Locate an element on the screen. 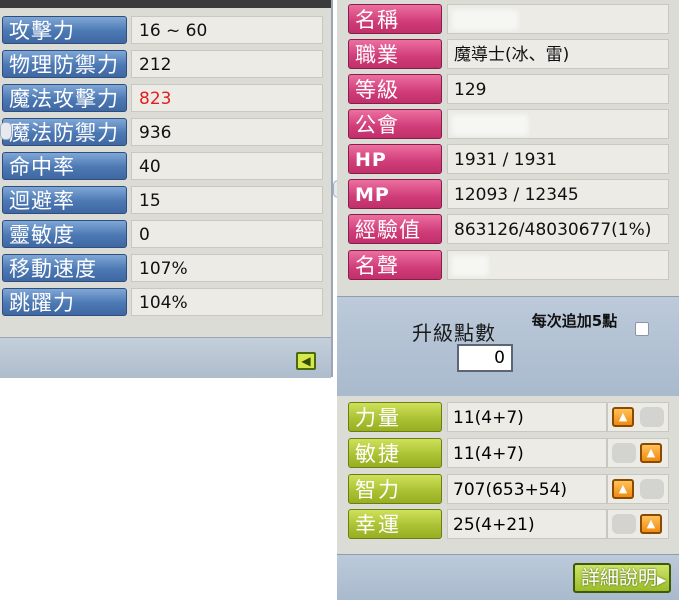  stat-value: 936 is located at coordinates (227, 132).